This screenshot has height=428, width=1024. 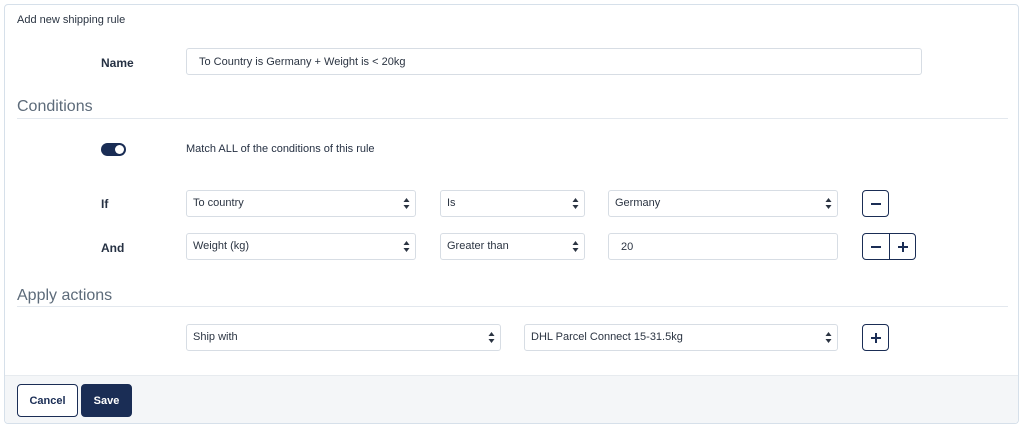 What do you see at coordinates (512, 203) in the screenshot?
I see `condition-1-operator-select: Is` at bounding box center [512, 203].